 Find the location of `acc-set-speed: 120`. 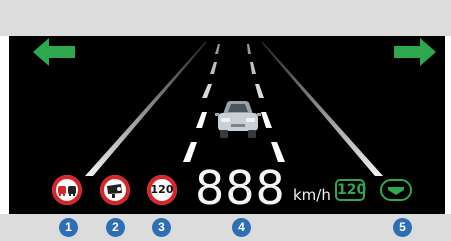

acc-set-speed: 120 is located at coordinates (350, 190).